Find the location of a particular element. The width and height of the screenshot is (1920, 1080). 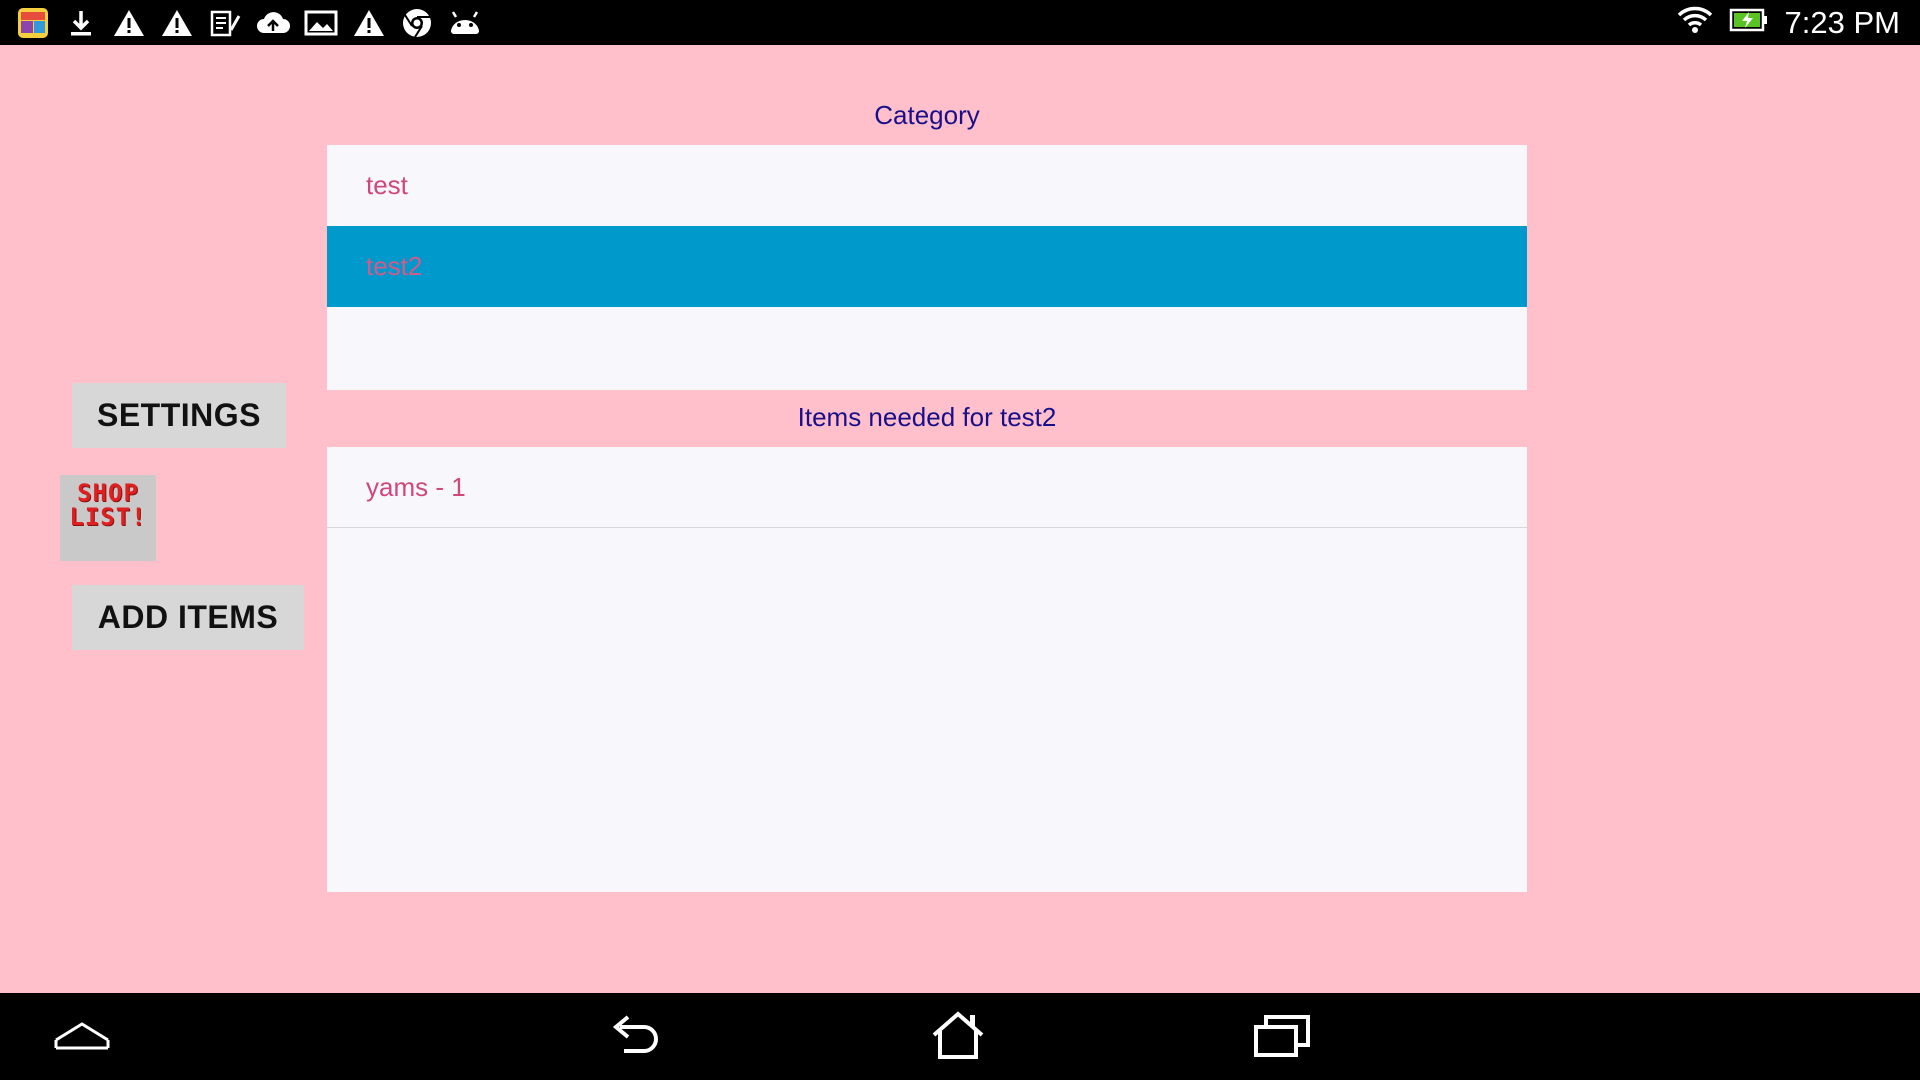

navigation-bar is located at coordinates (960, 1036).